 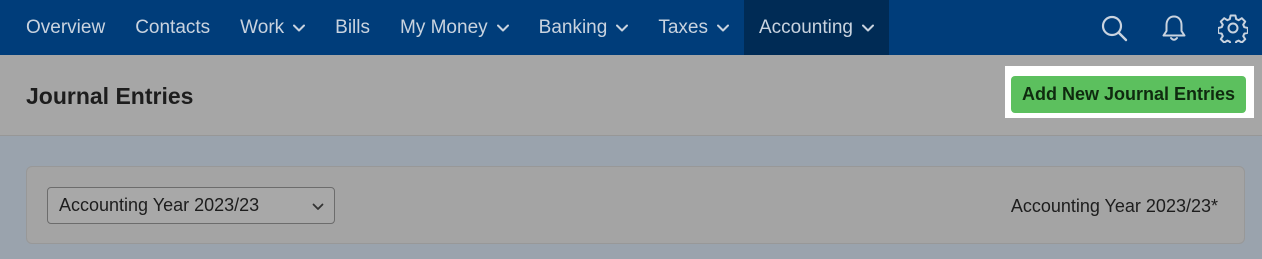 I want to click on nav-item-label: Work, so click(x=262, y=27).